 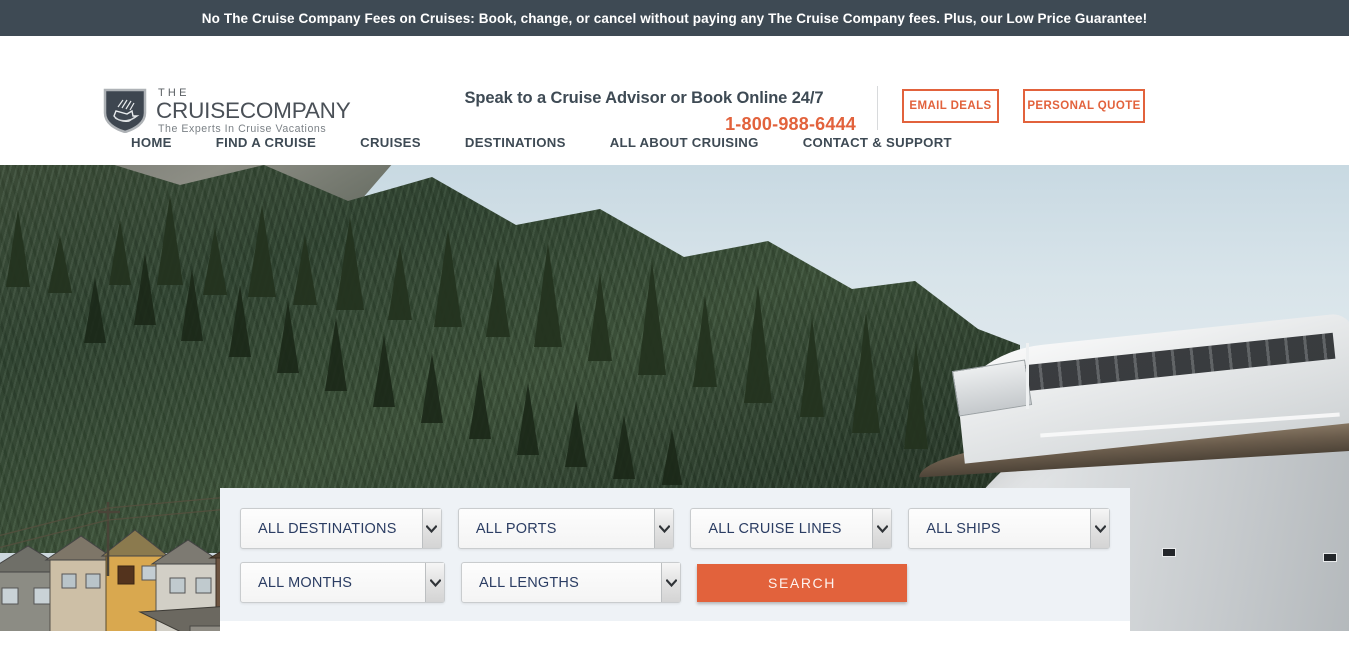 What do you see at coordinates (529, 582) in the screenshot?
I see `lengths-select-value: ALL LENGTHS` at bounding box center [529, 582].